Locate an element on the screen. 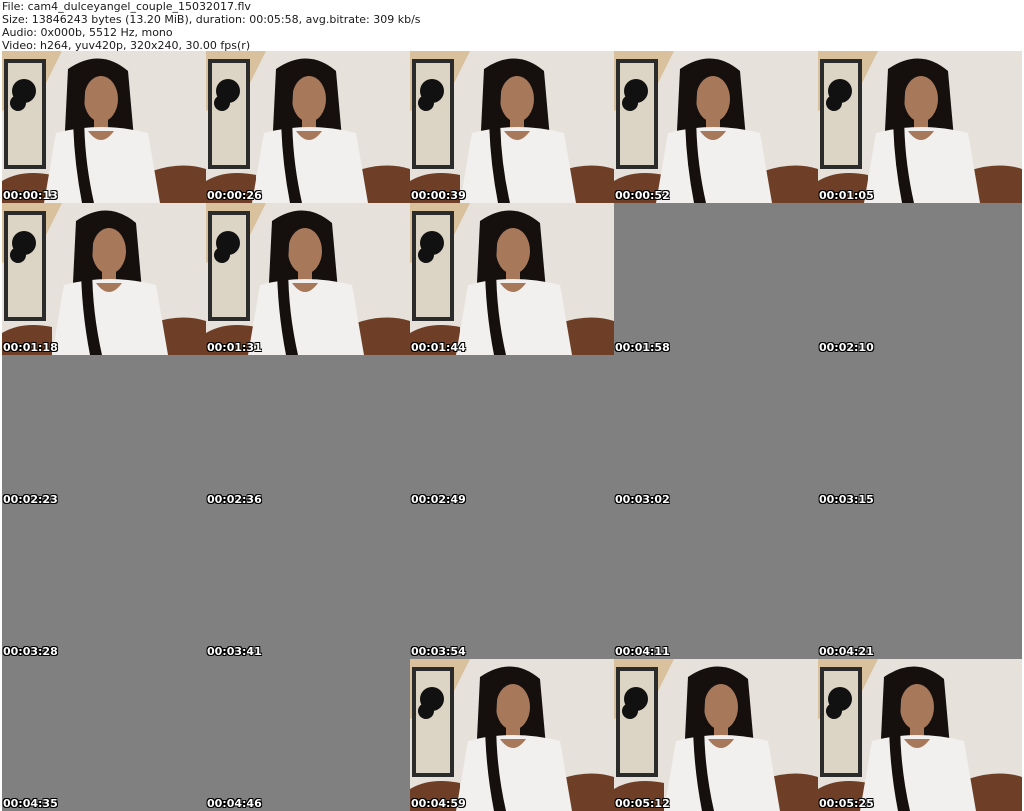  thumbnail-frame: 00:04:35 is located at coordinates (104, 735).